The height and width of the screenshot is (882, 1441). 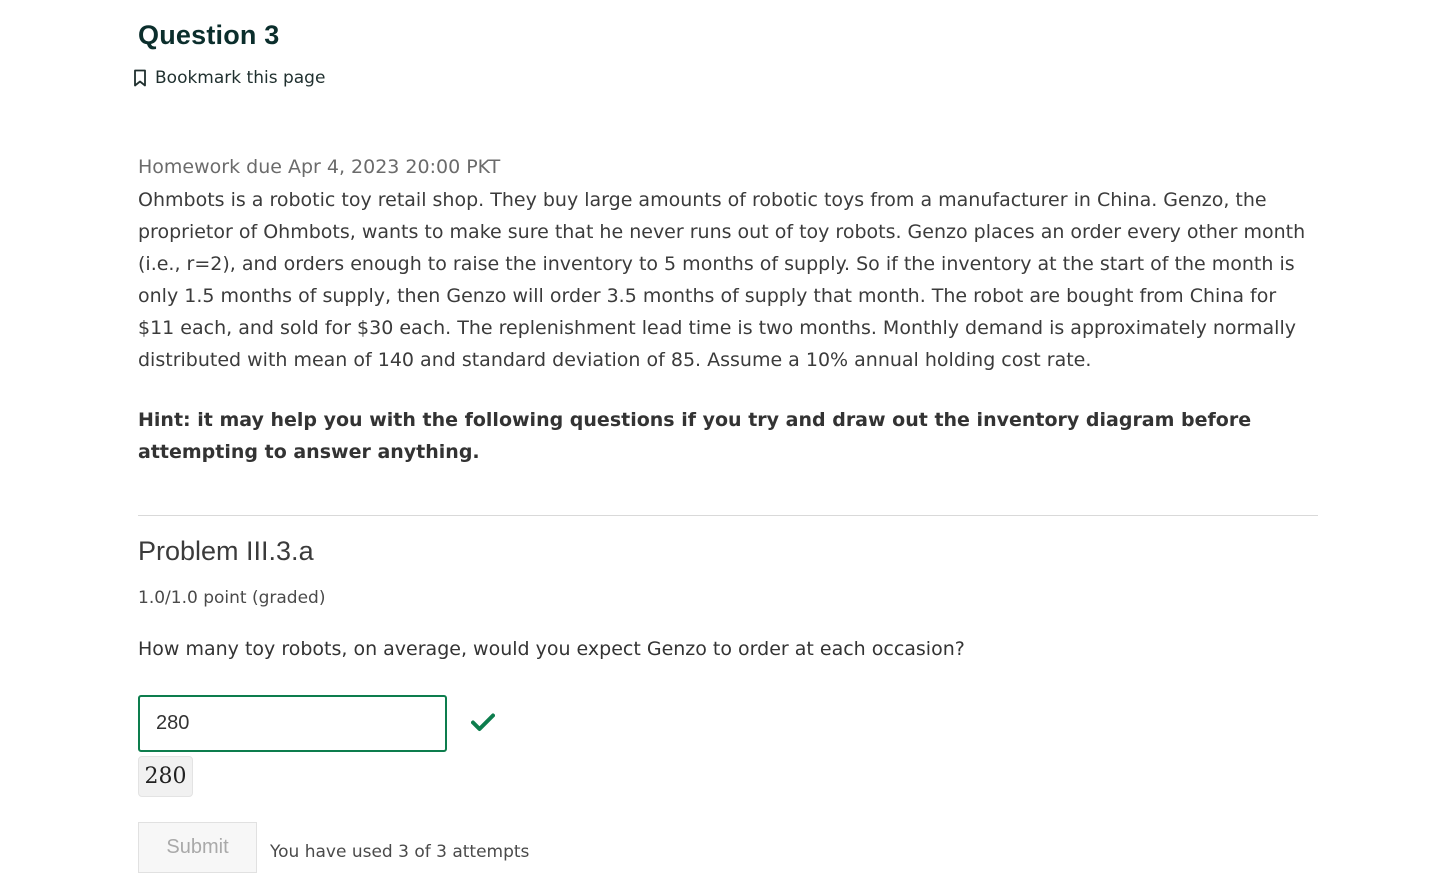 I want to click on bookmark-icon, so click(x=140, y=78).